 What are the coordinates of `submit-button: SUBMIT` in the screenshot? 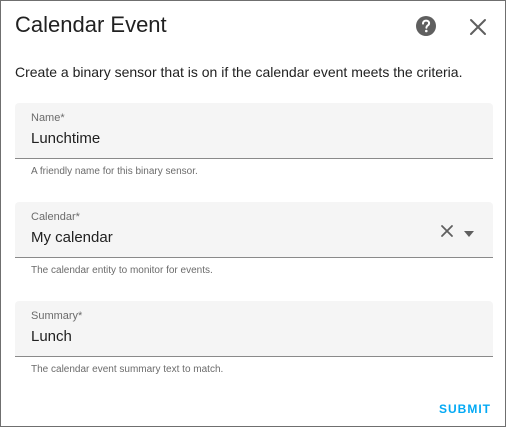 It's located at (465, 409).